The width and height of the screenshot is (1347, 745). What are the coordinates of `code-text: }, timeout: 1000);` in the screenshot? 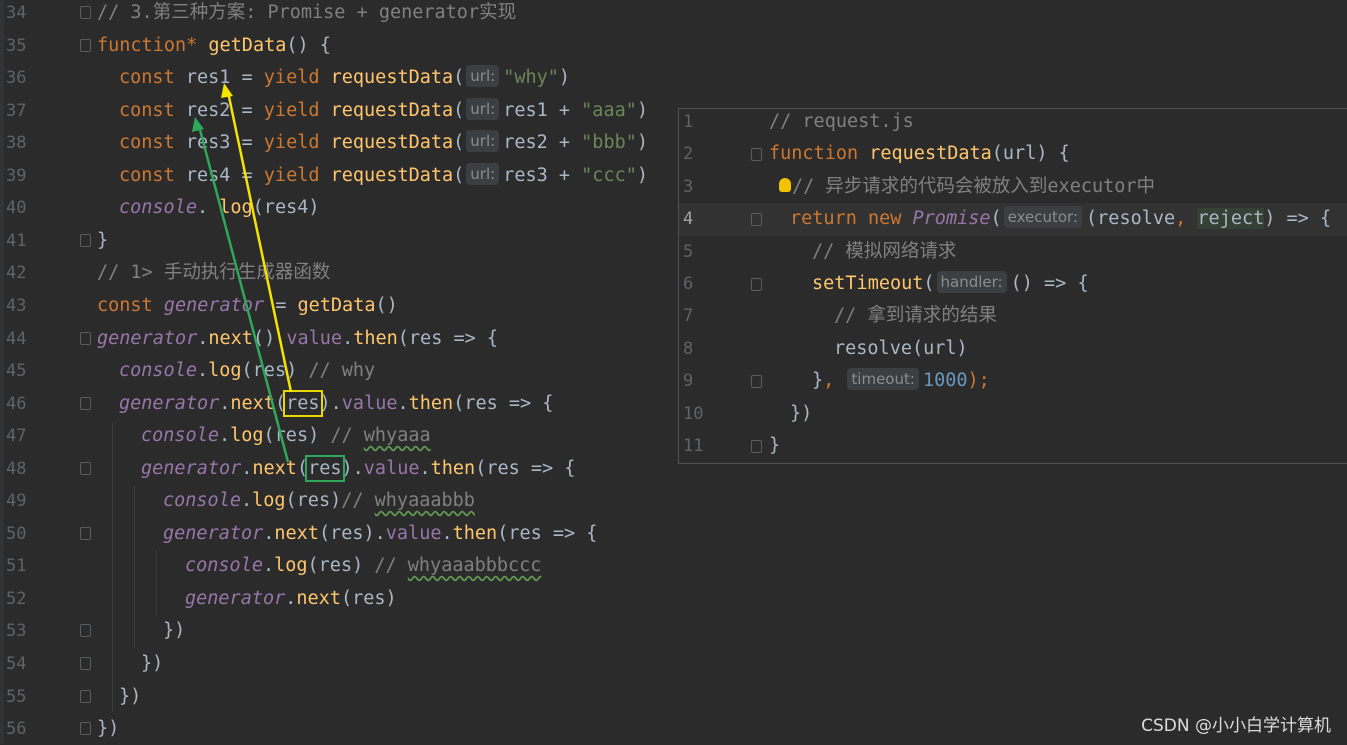 It's located at (901, 381).